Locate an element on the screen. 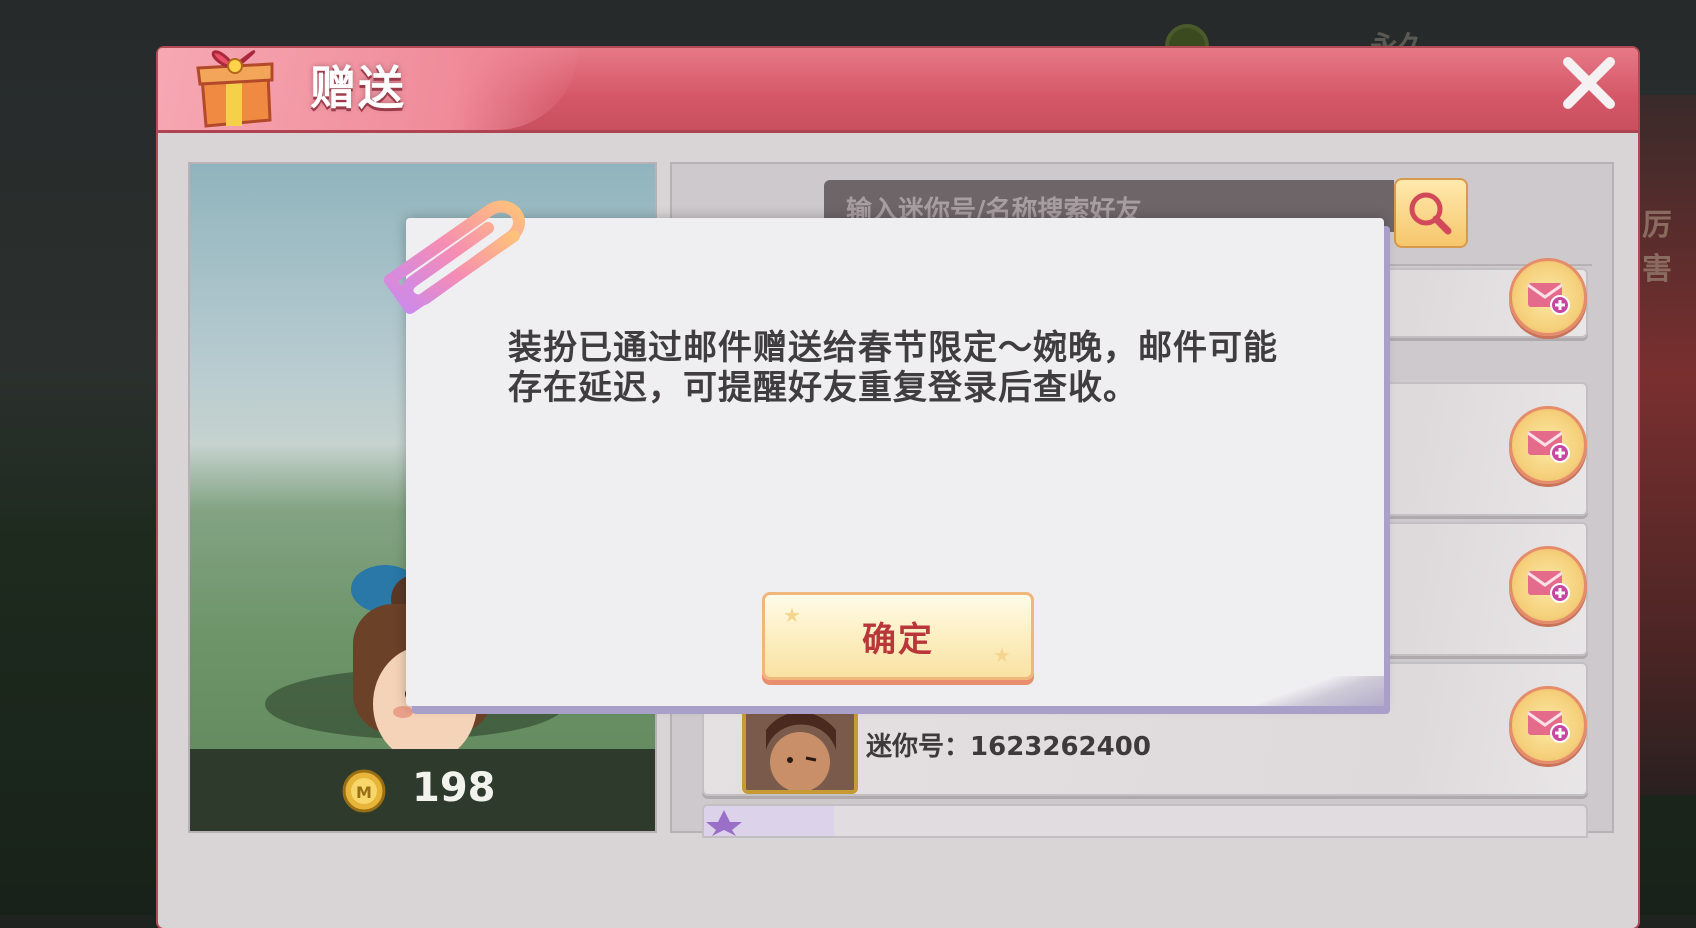 Image resolution: width=1696 pixels, height=928 pixels. paperclip-icon is located at coordinates (454, 257).